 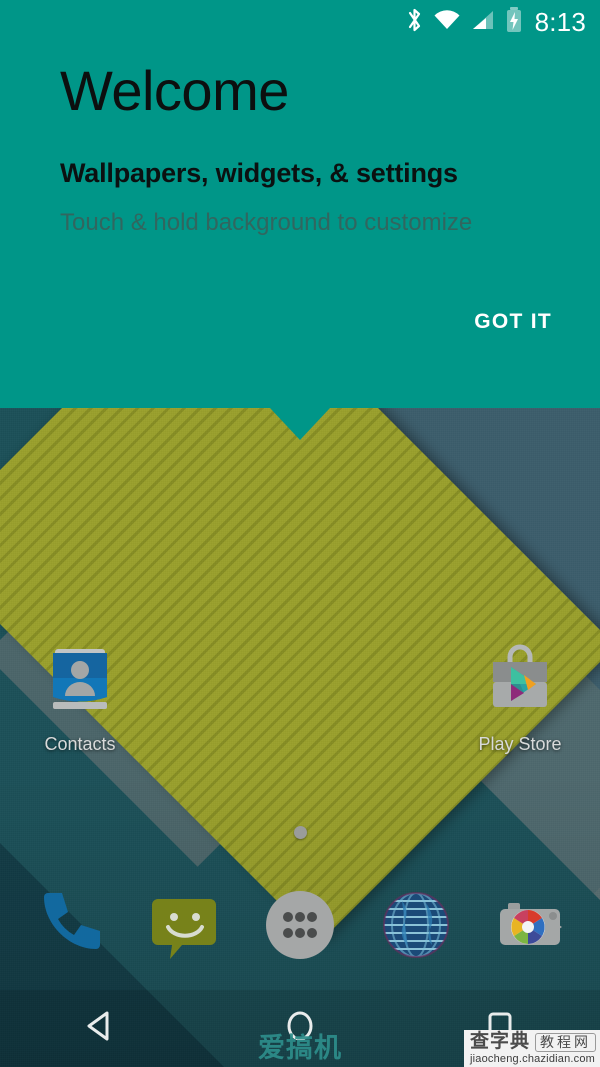 I want to click on app-label: Play Store, so click(x=520, y=744).